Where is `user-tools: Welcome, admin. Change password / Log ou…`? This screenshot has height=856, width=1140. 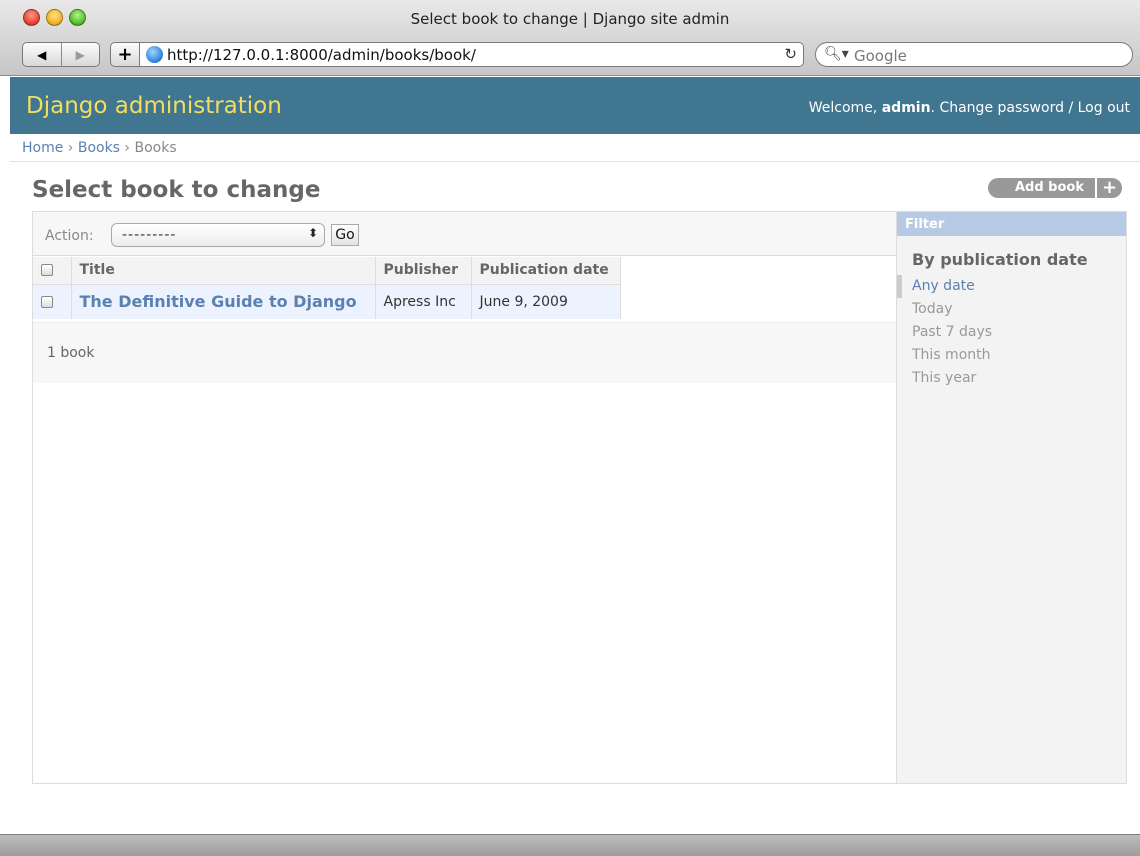 user-tools: Welcome, admin. Change password / Log ou… is located at coordinates (969, 108).